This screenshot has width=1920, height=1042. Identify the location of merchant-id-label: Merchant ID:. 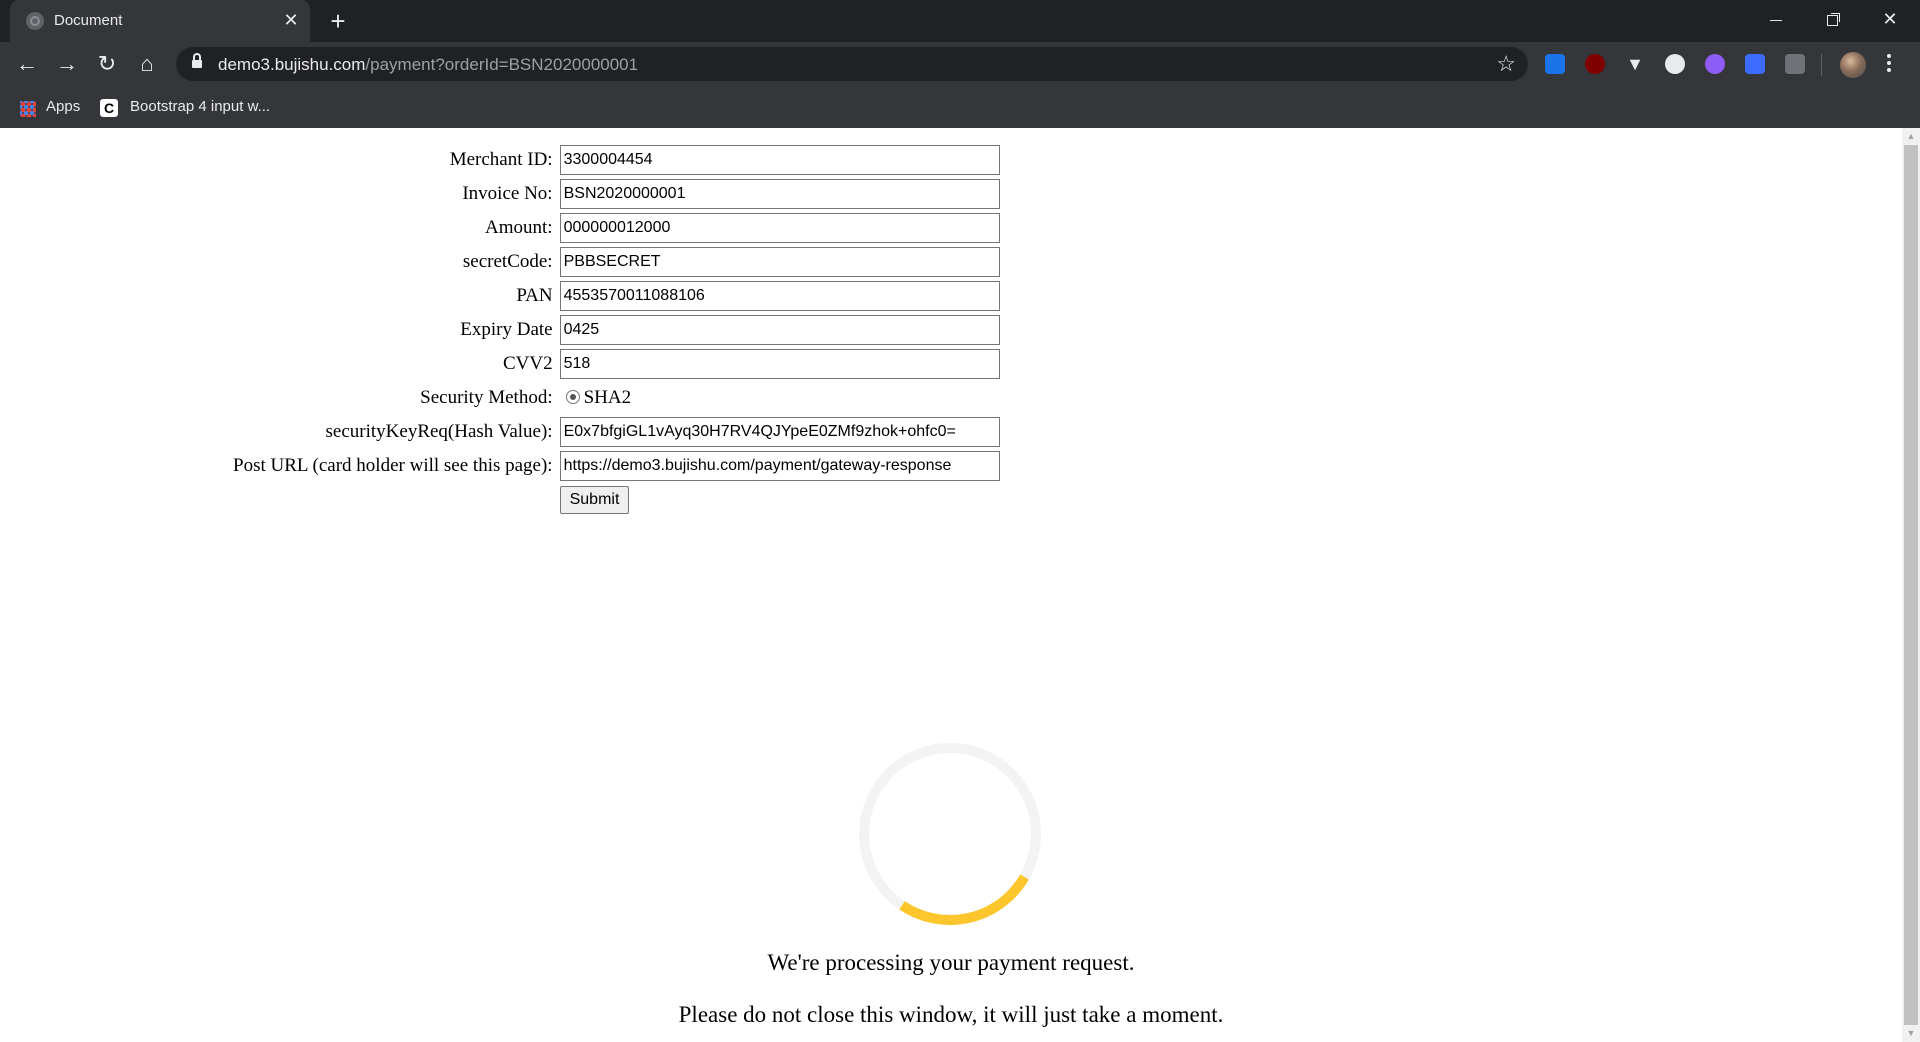
(501, 159).